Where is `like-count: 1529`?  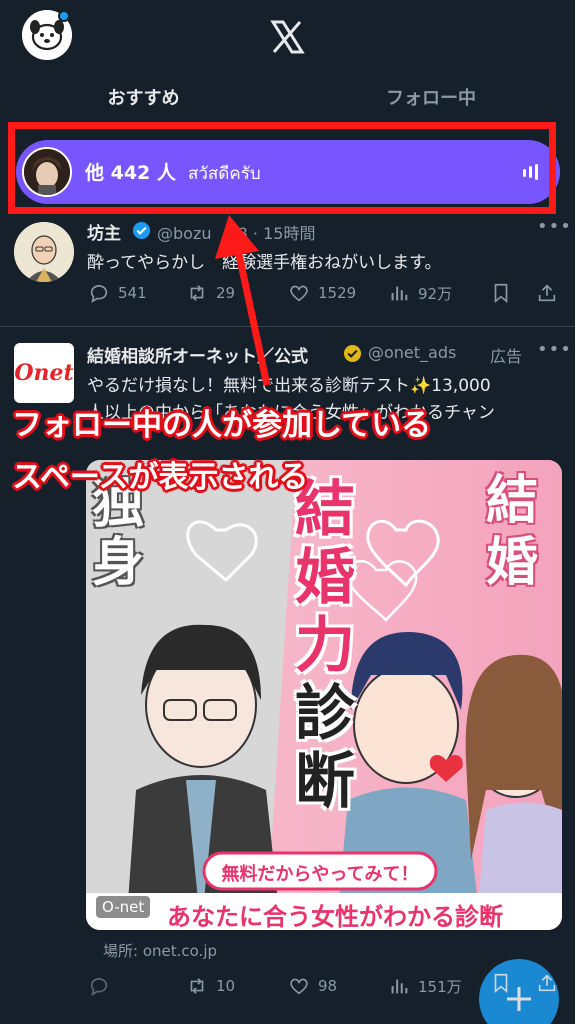 like-count: 1529 is located at coordinates (337, 293).